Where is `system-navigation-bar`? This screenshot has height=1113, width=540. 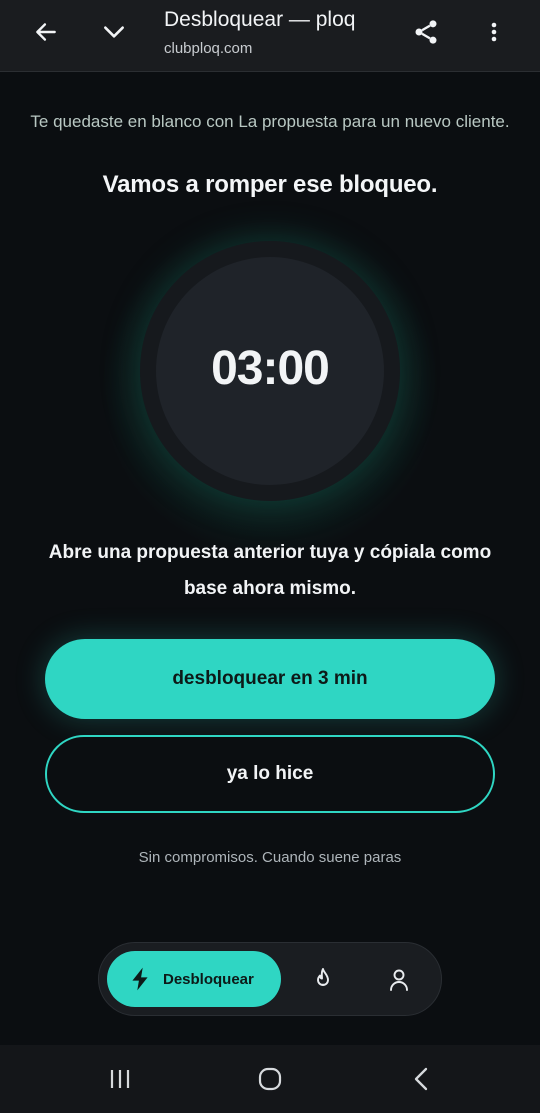
system-navigation-bar is located at coordinates (270, 1079).